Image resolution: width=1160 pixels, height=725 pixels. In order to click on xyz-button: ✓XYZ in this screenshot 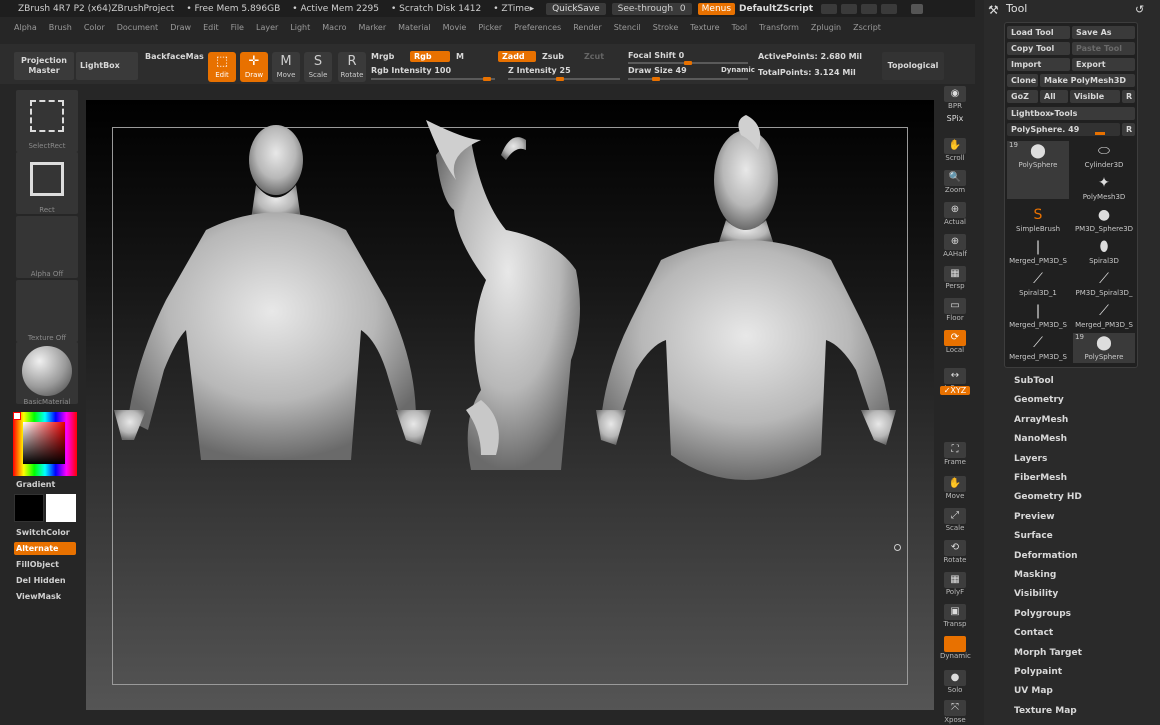, I will do `click(955, 398)`.